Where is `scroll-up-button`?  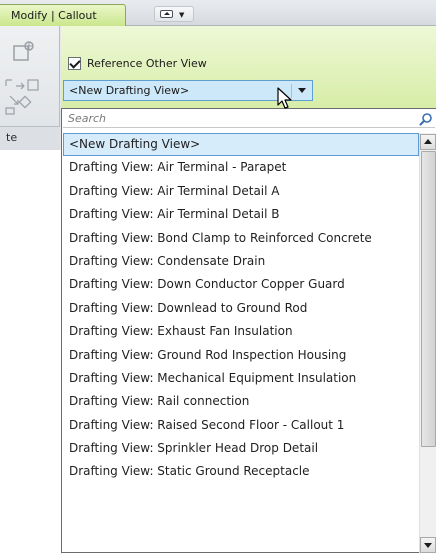
scroll-up-button is located at coordinates (428, 142).